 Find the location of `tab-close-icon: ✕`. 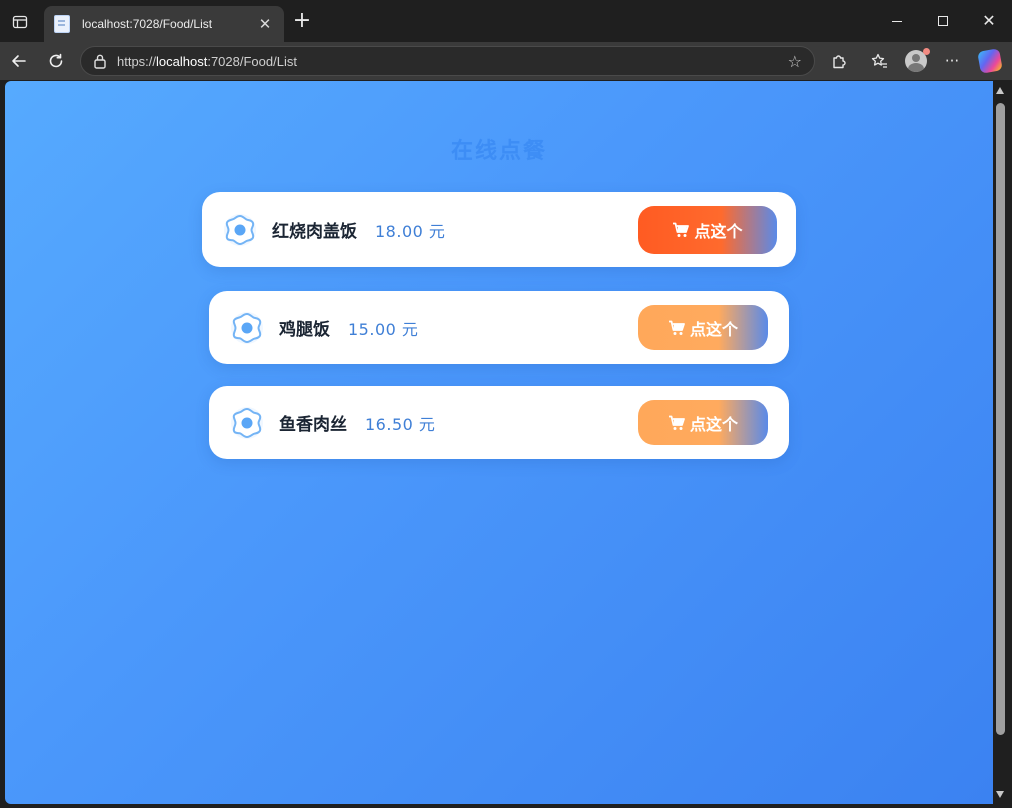

tab-close-icon: ✕ is located at coordinates (265, 24).